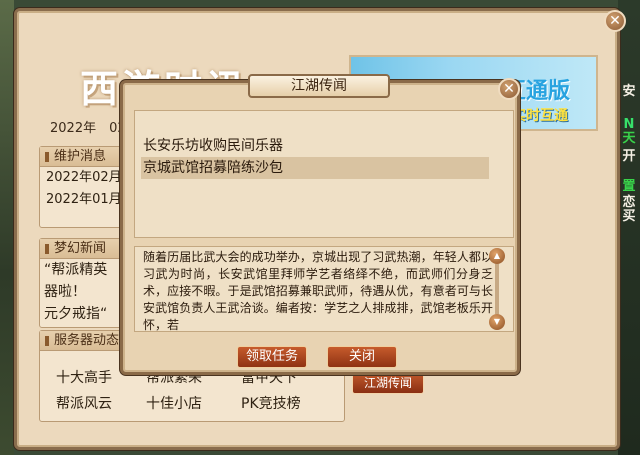 This screenshot has width=640, height=455. I want to click on scroll-down-icon: ▼, so click(497, 322).